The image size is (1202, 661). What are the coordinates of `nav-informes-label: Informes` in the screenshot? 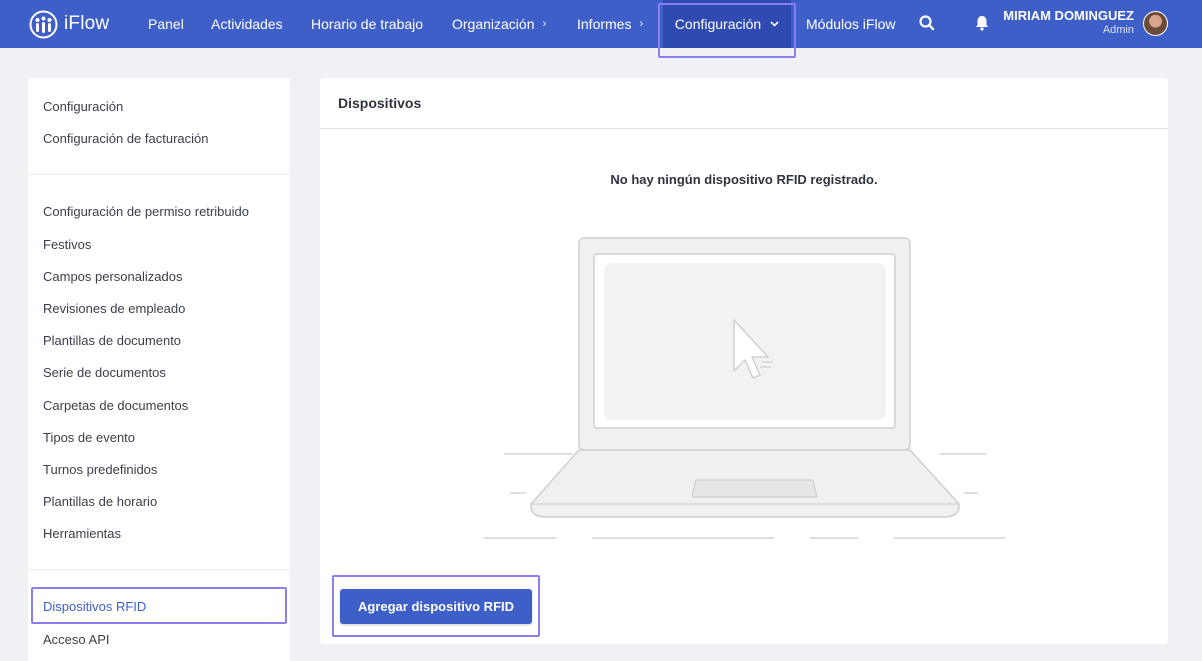 It's located at (604, 24).